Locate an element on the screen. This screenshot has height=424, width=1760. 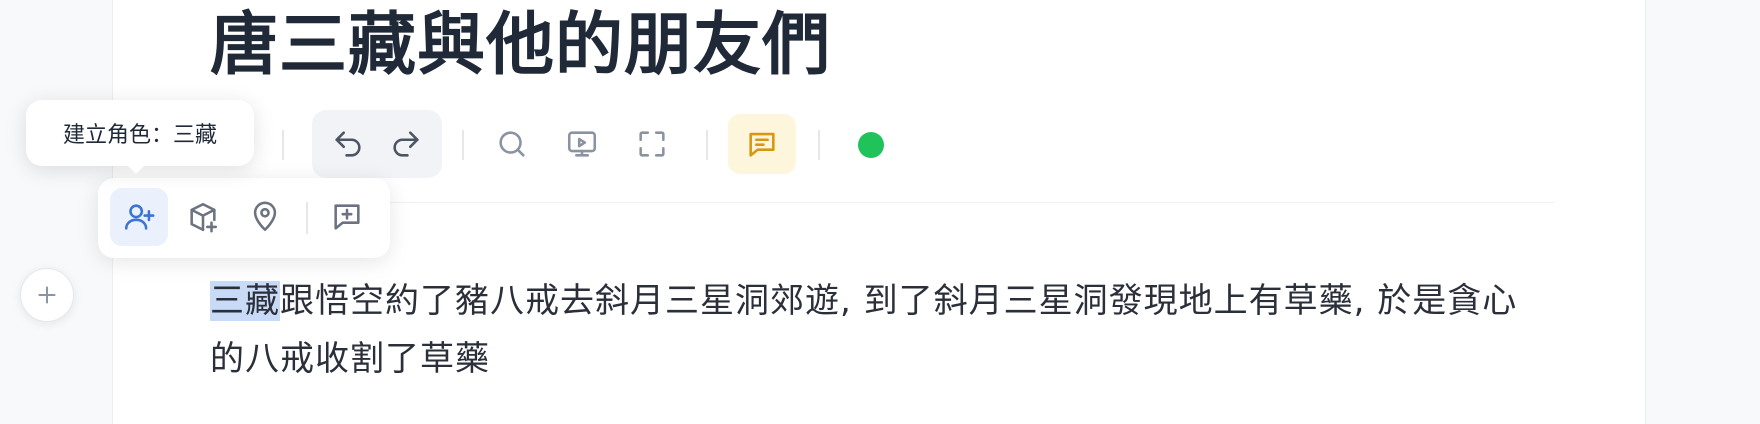
plus-icon is located at coordinates (47, 295).